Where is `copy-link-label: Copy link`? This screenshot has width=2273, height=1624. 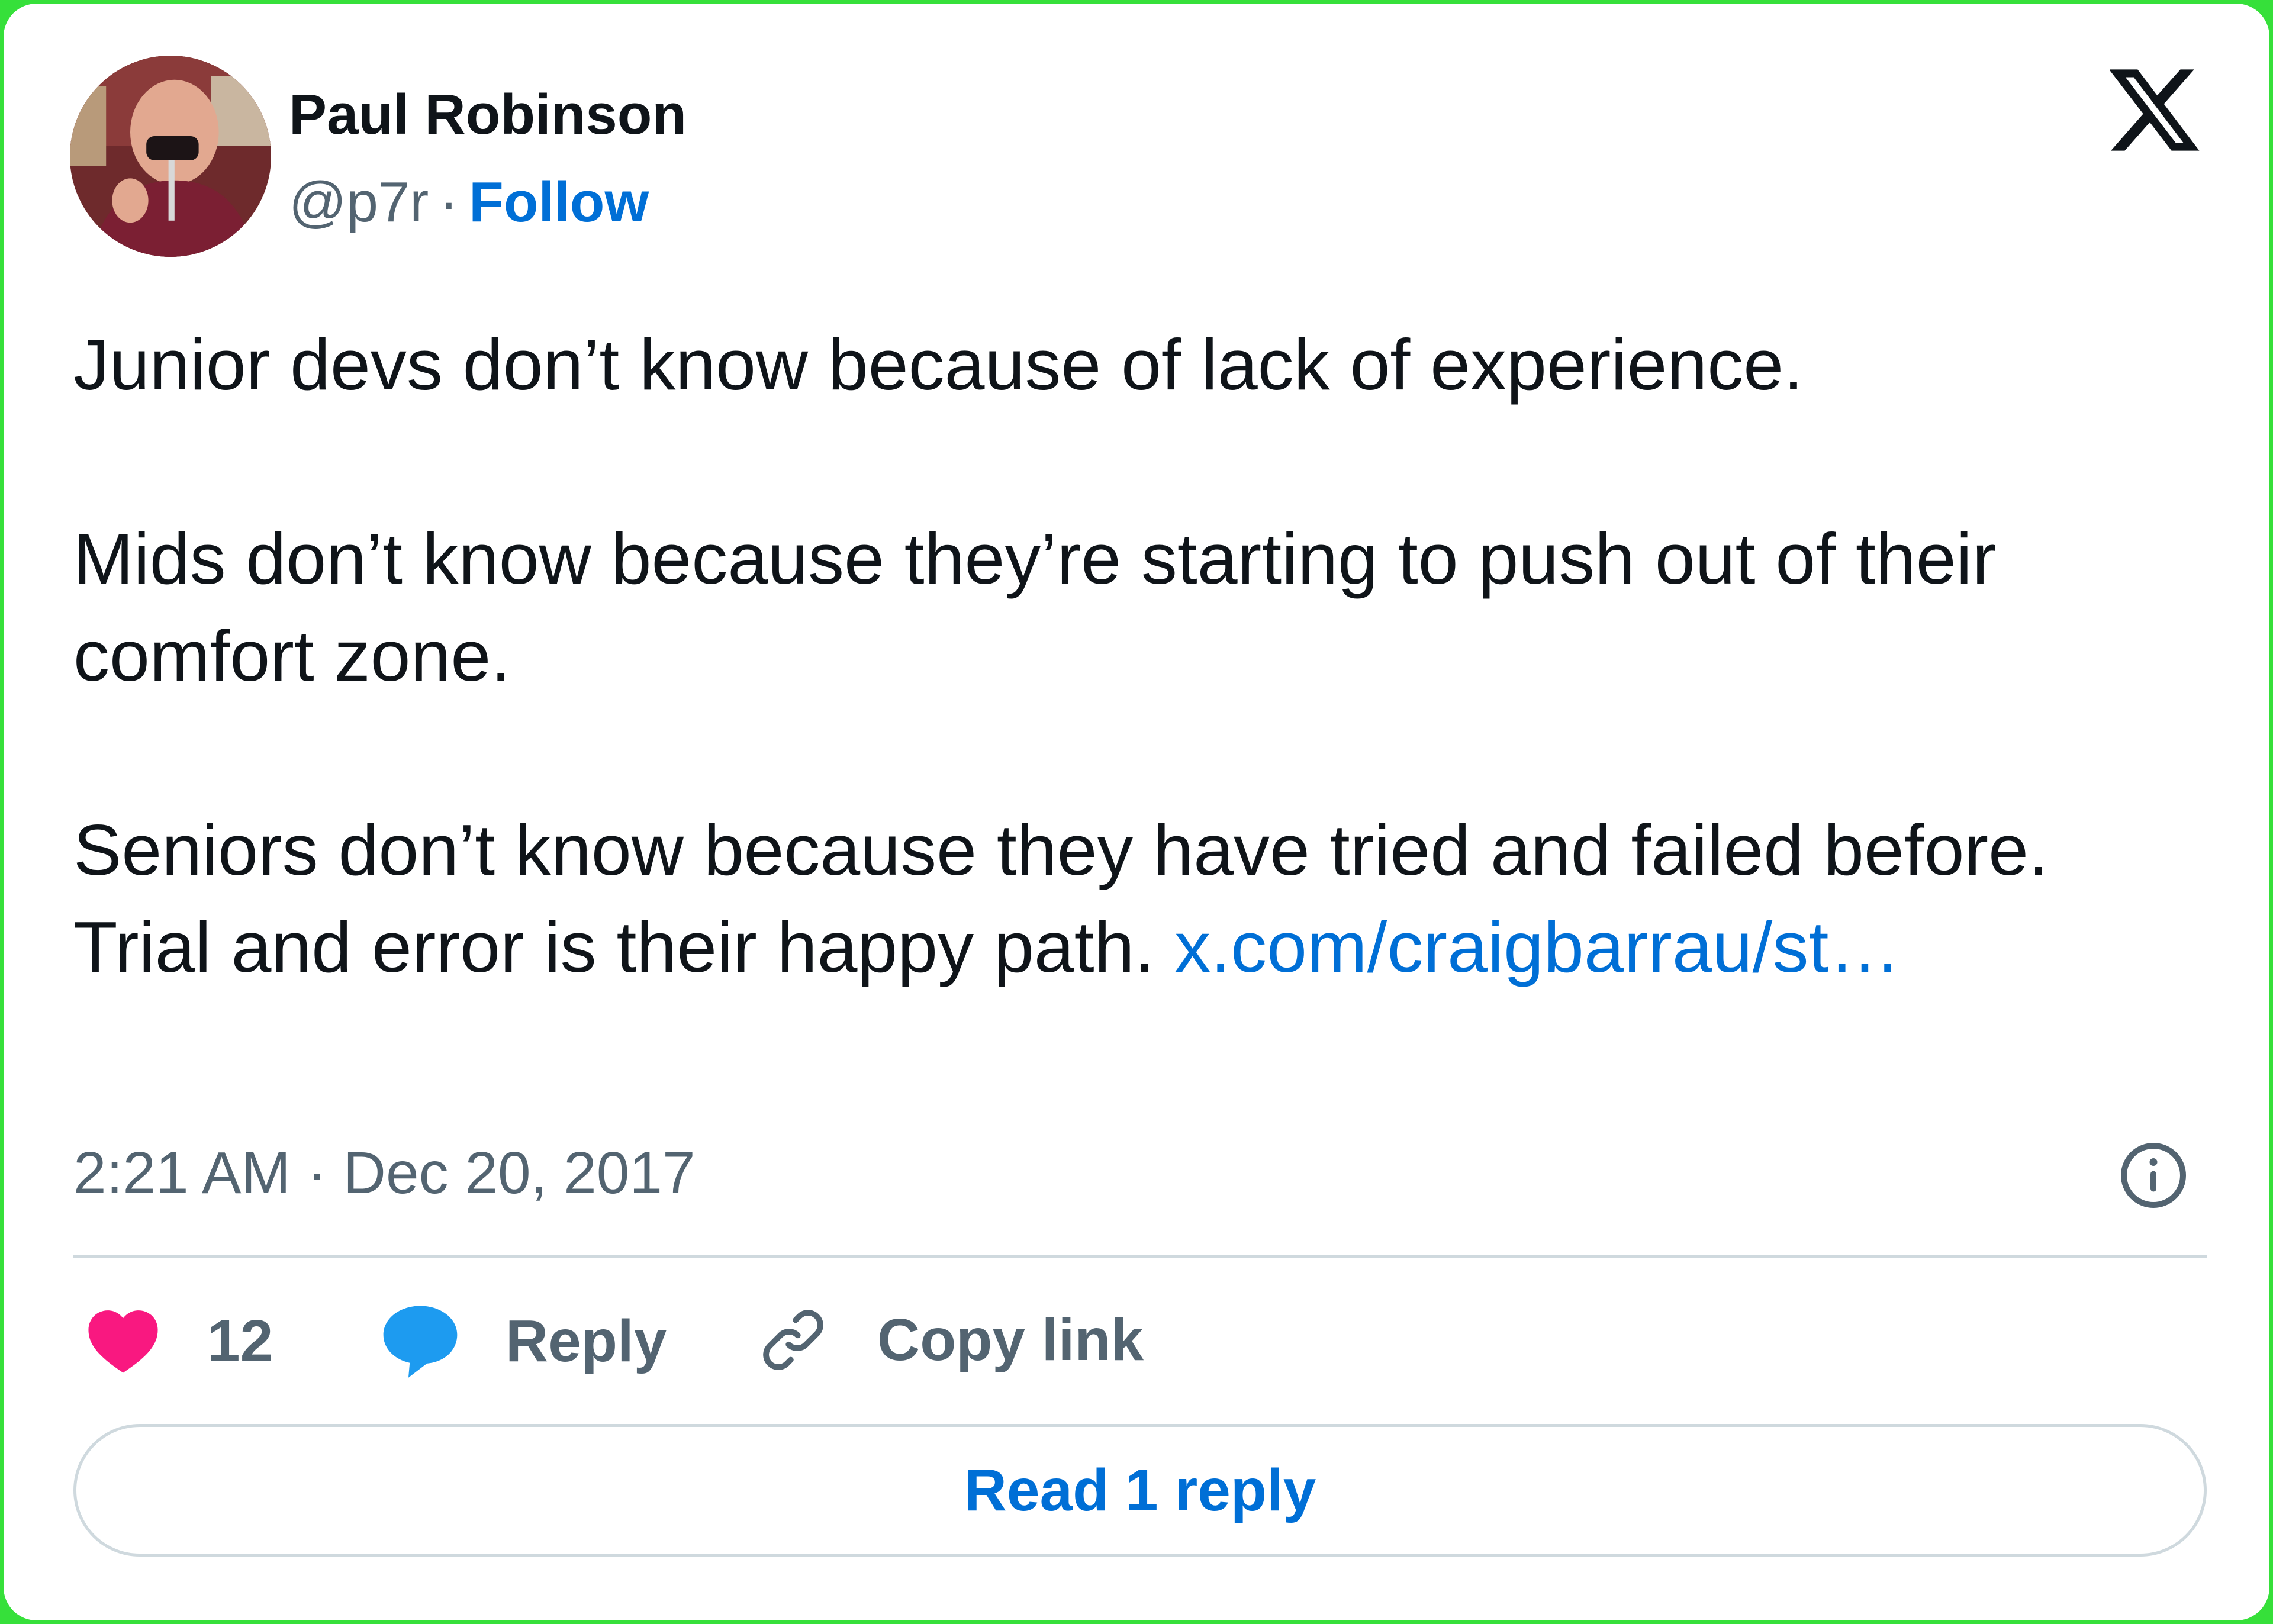
copy-link-label: Copy link is located at coordinates (1010, 1340).